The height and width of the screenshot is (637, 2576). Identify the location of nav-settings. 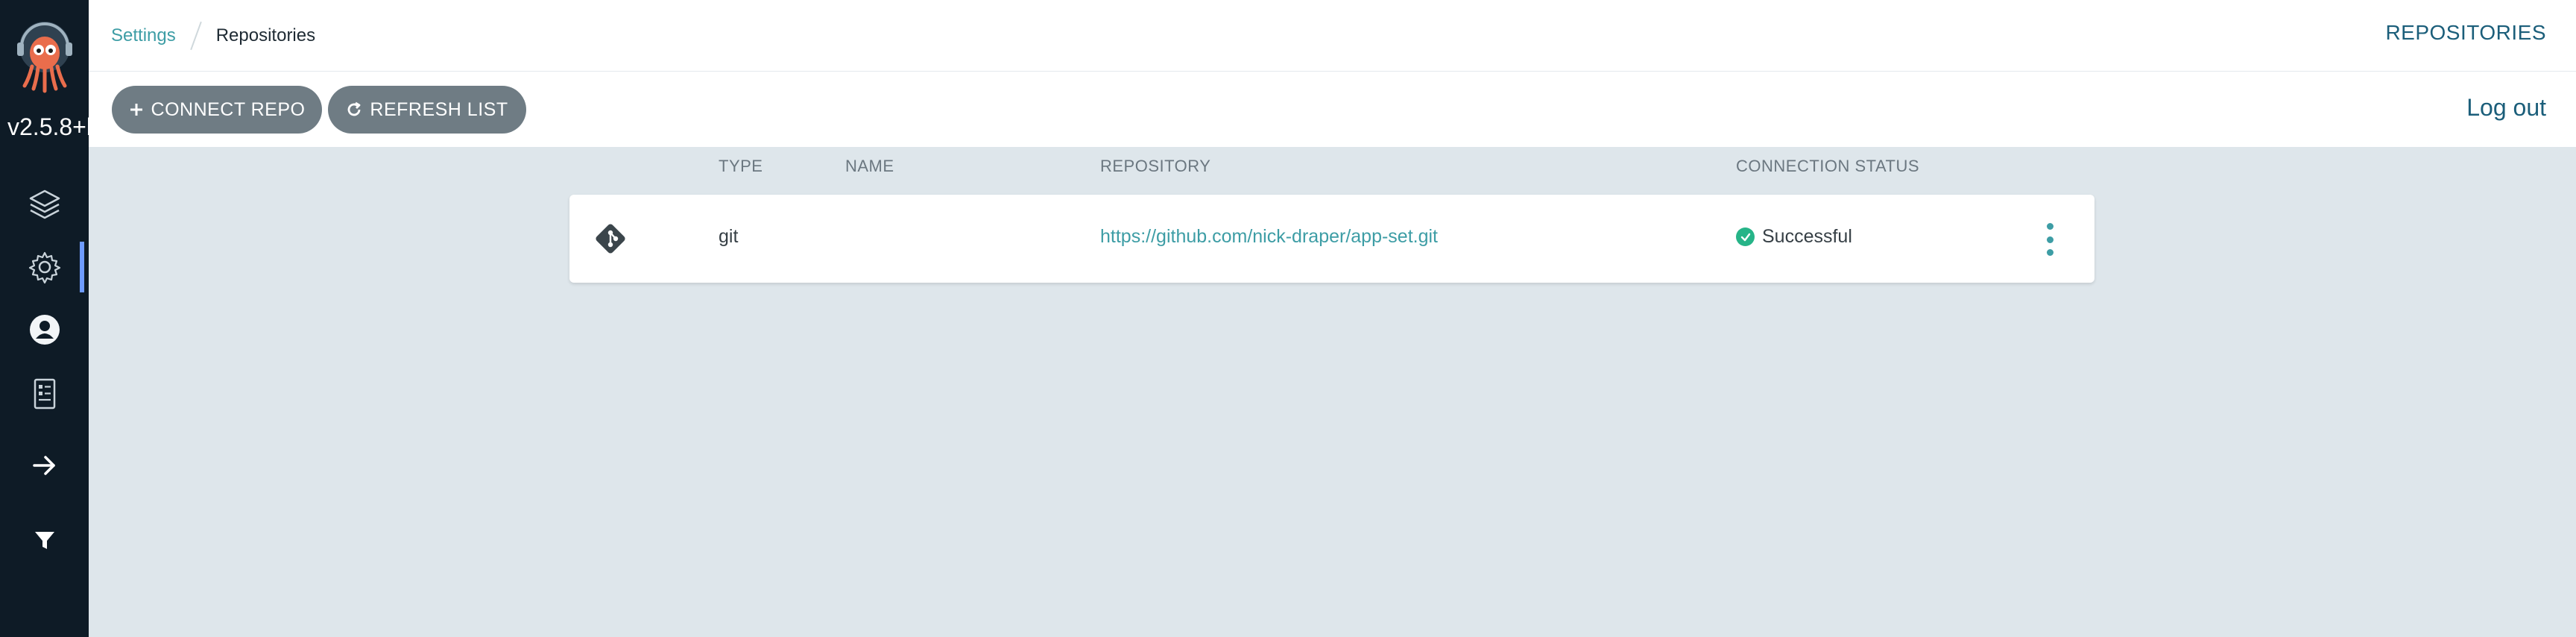
(44, 267).